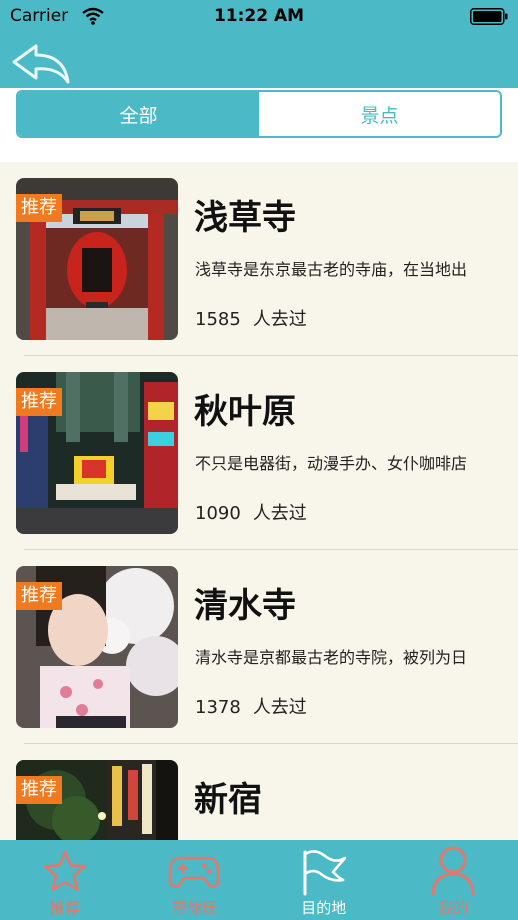 The height and width of the screenshot is (920, 518). I want to click on place-description: 浅草寺是东京最古老的寺庙，在当地出, so click(331, 269).